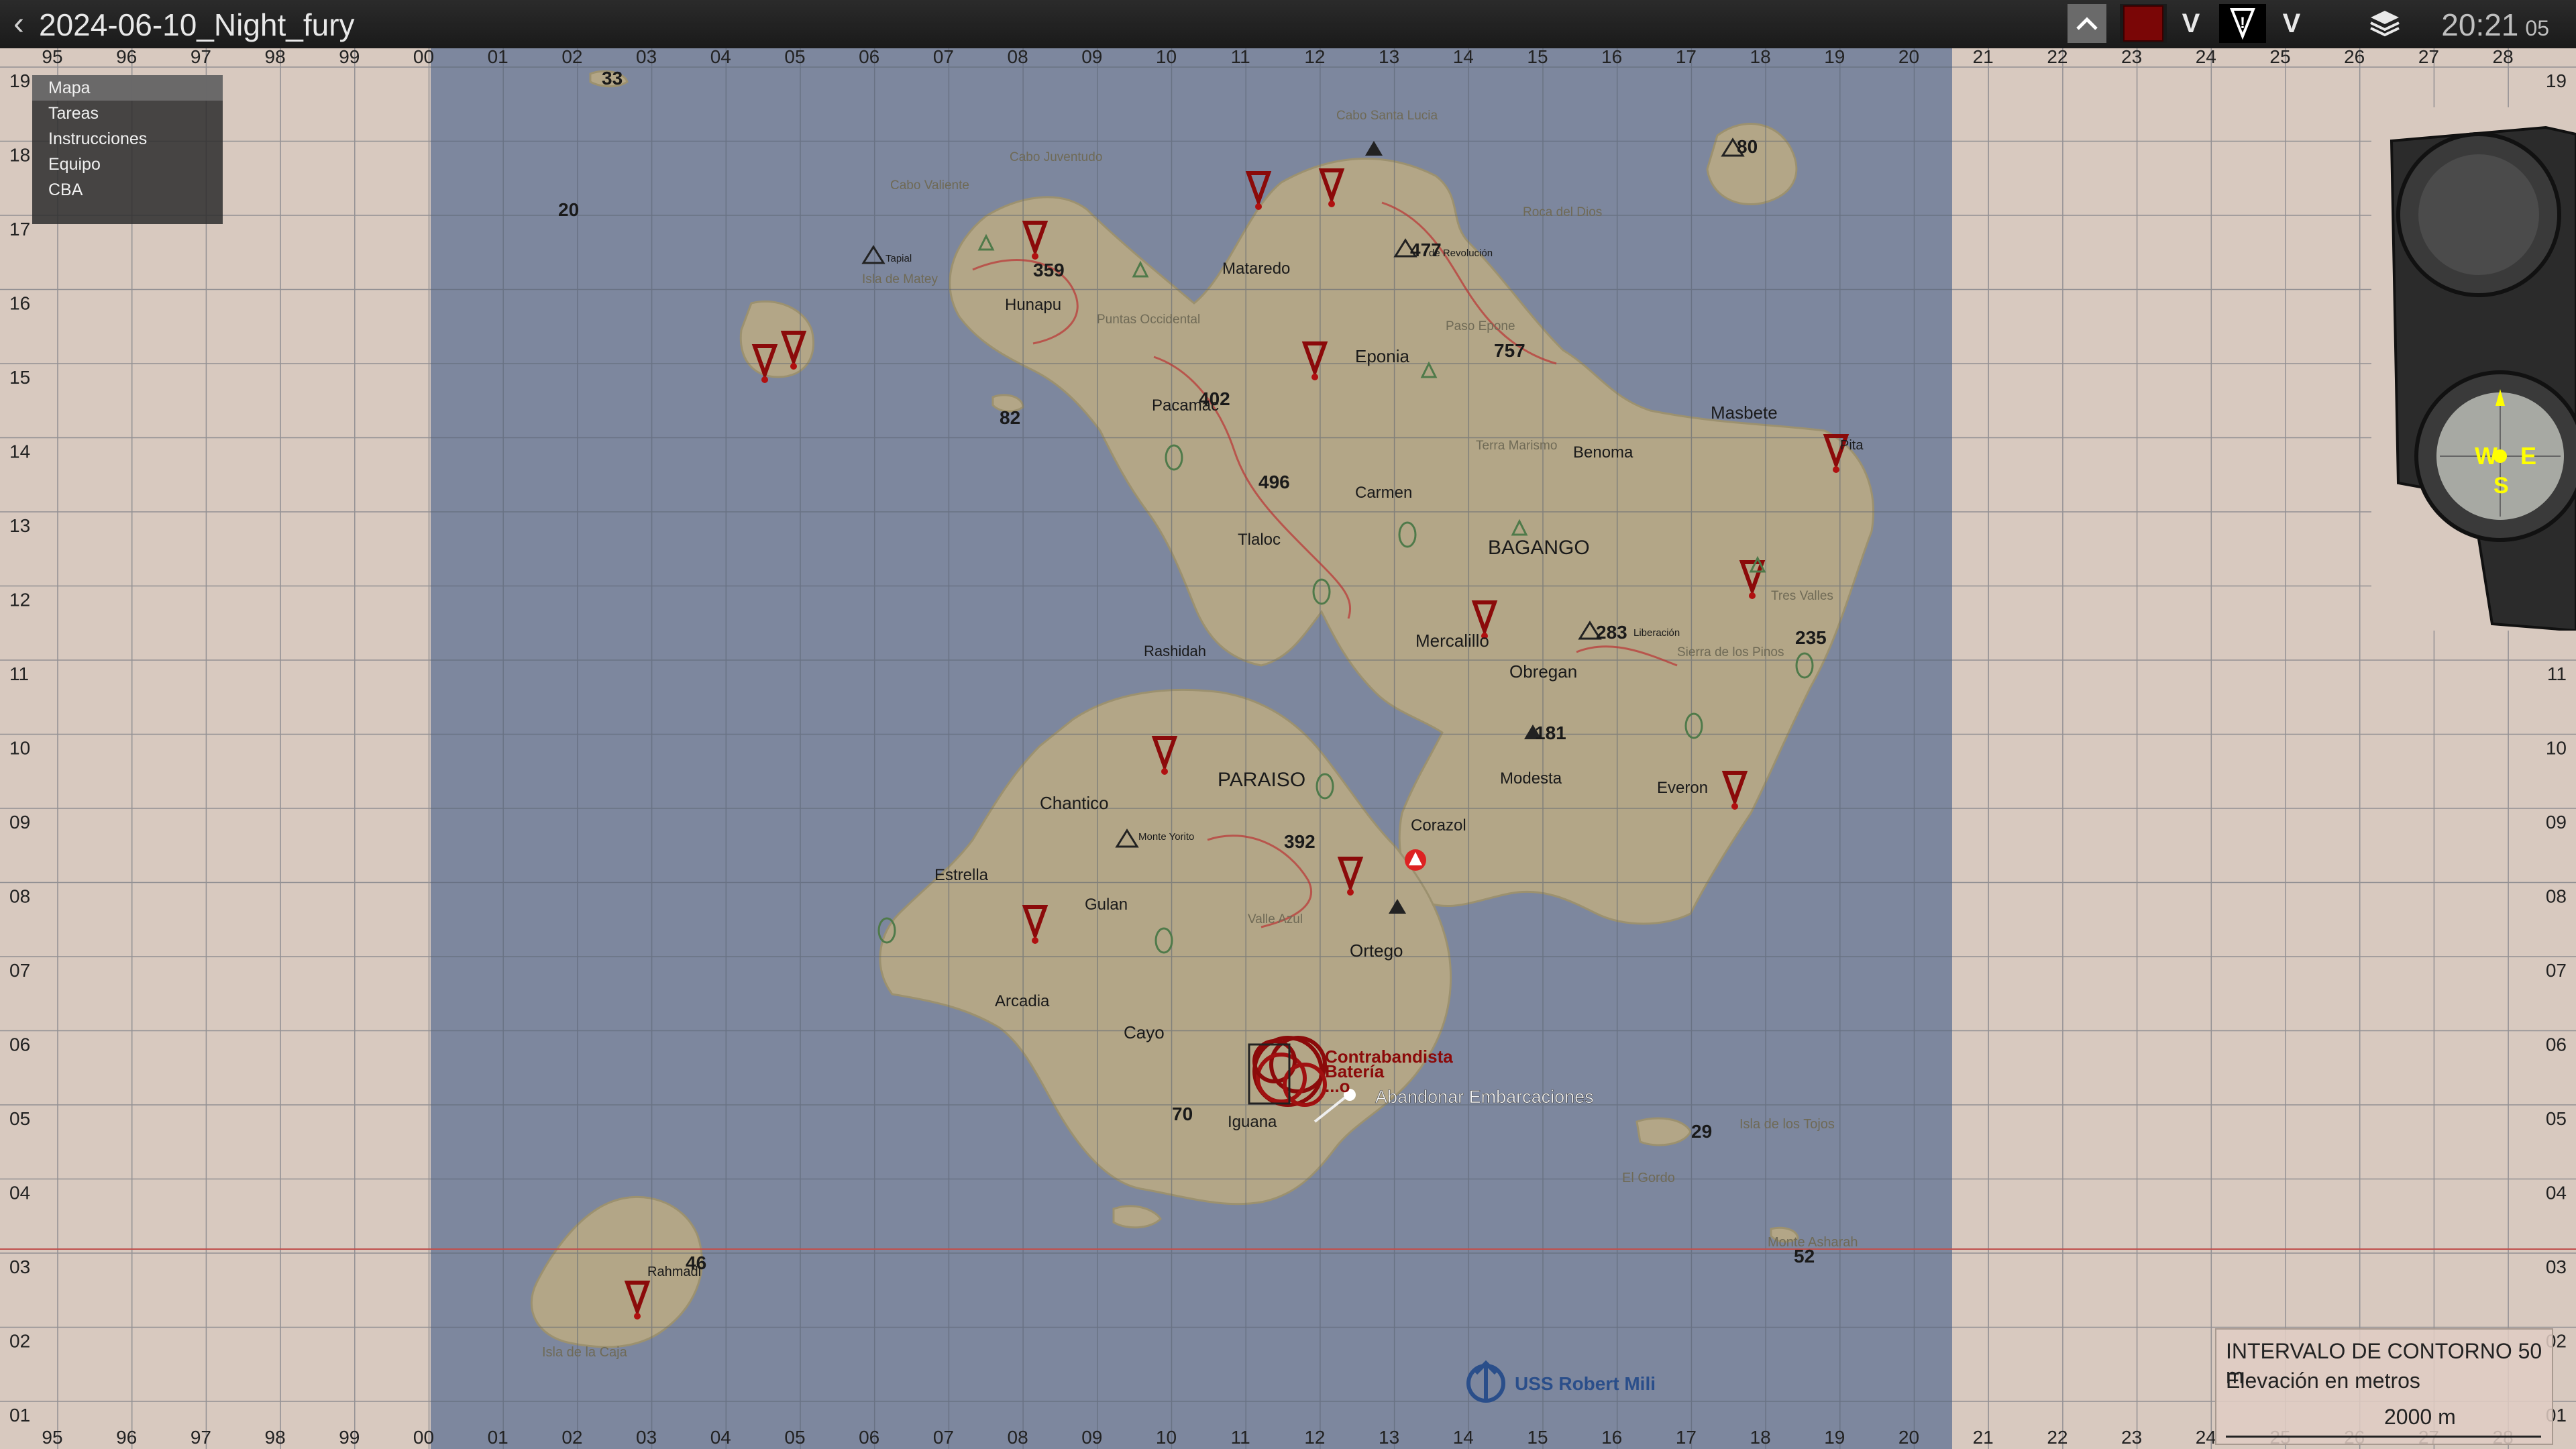 This screenshot has width=2576, height=1449. I want to click on svg-text: 29, so click(1701, 1131).